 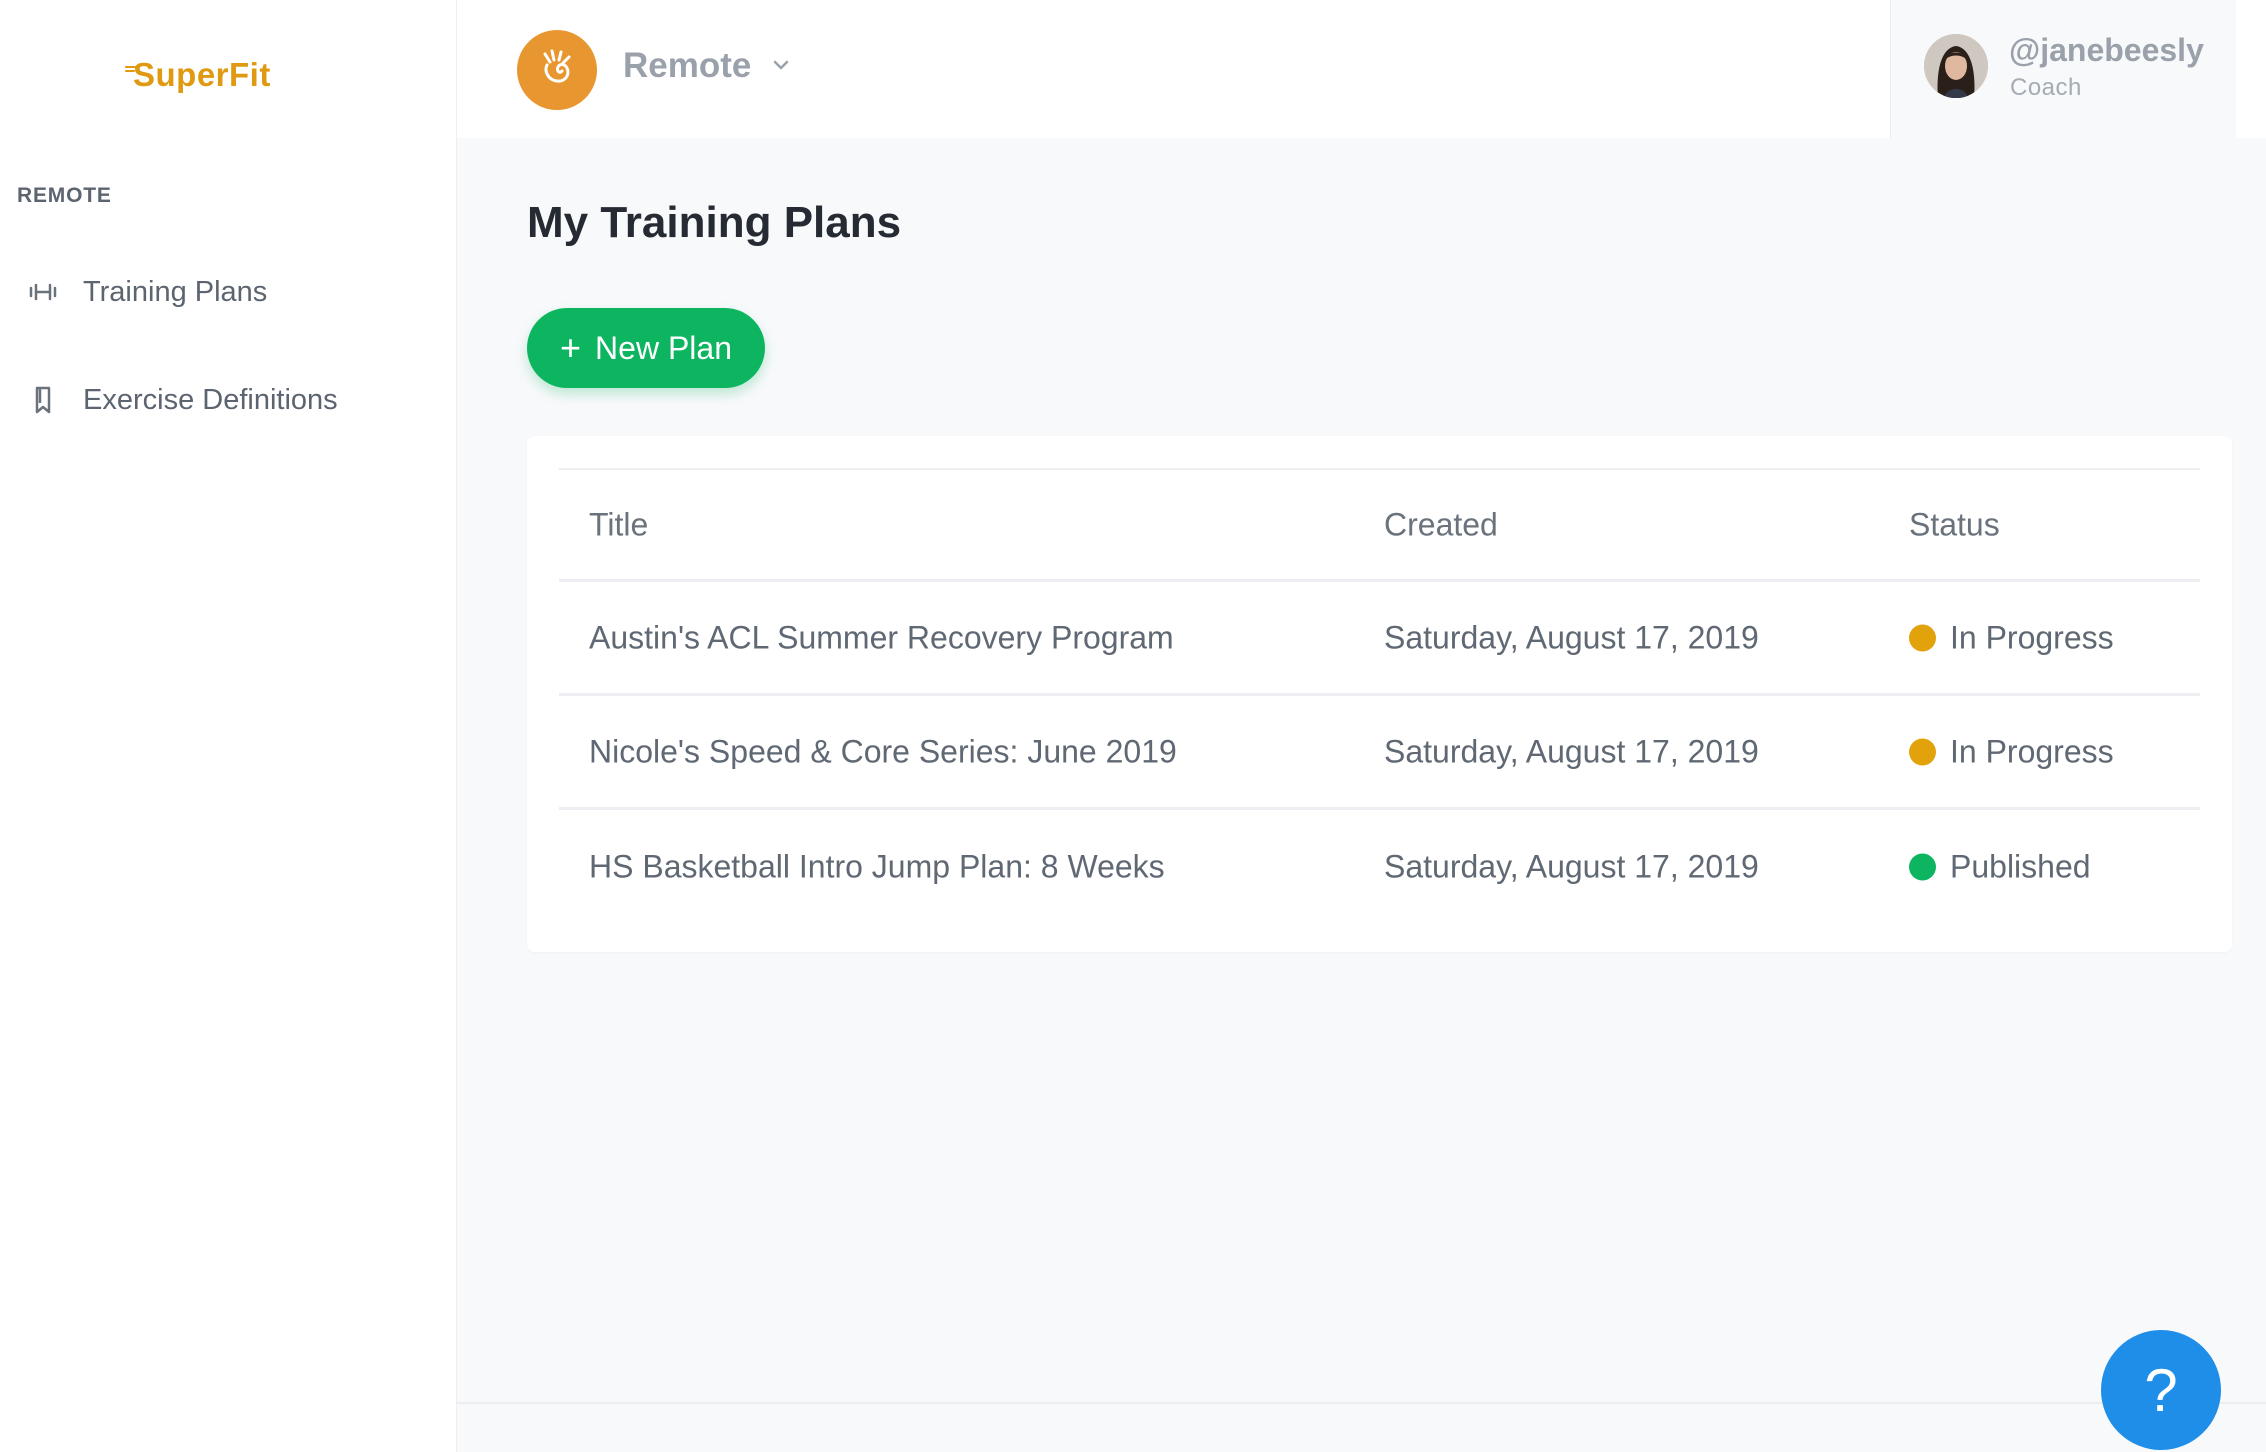 I want to click on plan-status: Published, so click(x=2000, y=867).